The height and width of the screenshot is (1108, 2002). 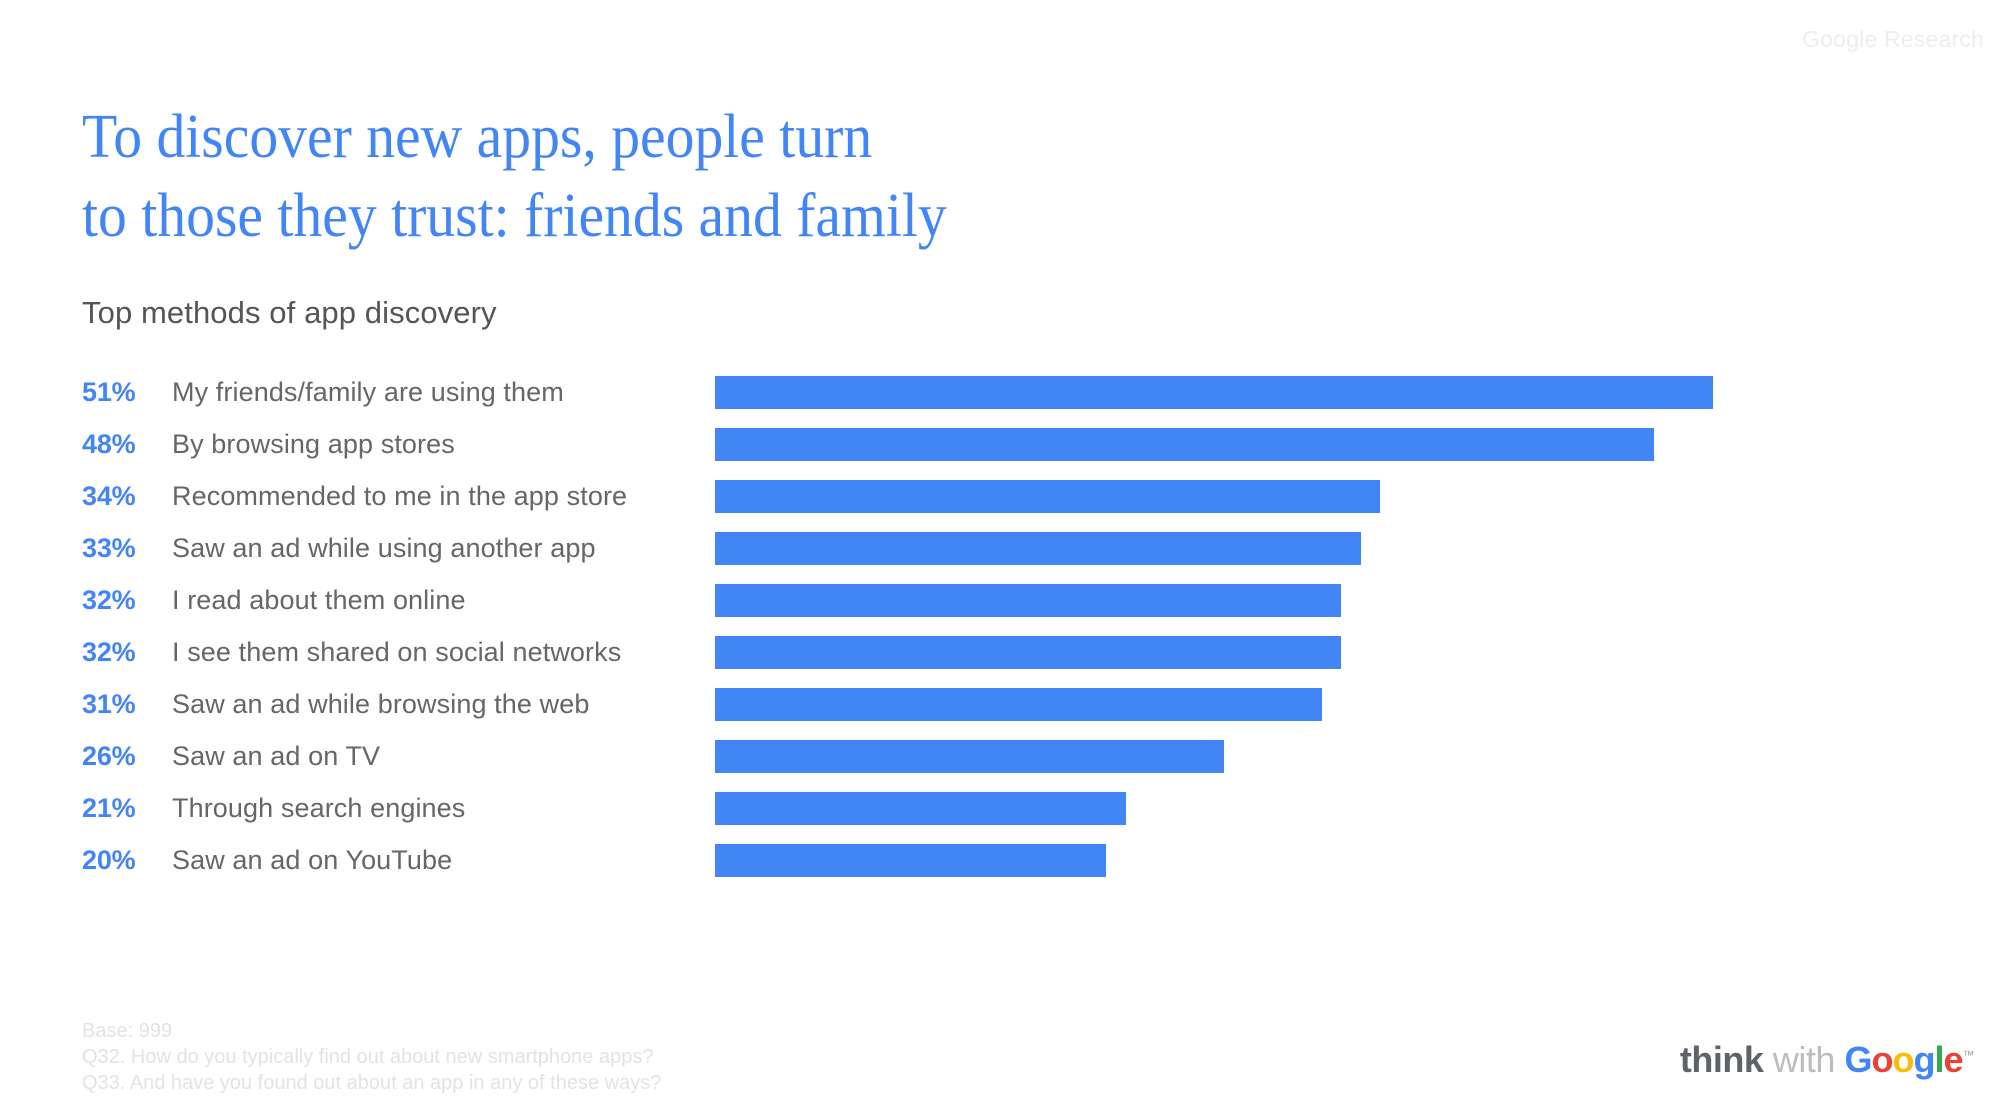 I want to click on bar-category-label: Saw an ad on YouTube, so click(x=312, y=860).